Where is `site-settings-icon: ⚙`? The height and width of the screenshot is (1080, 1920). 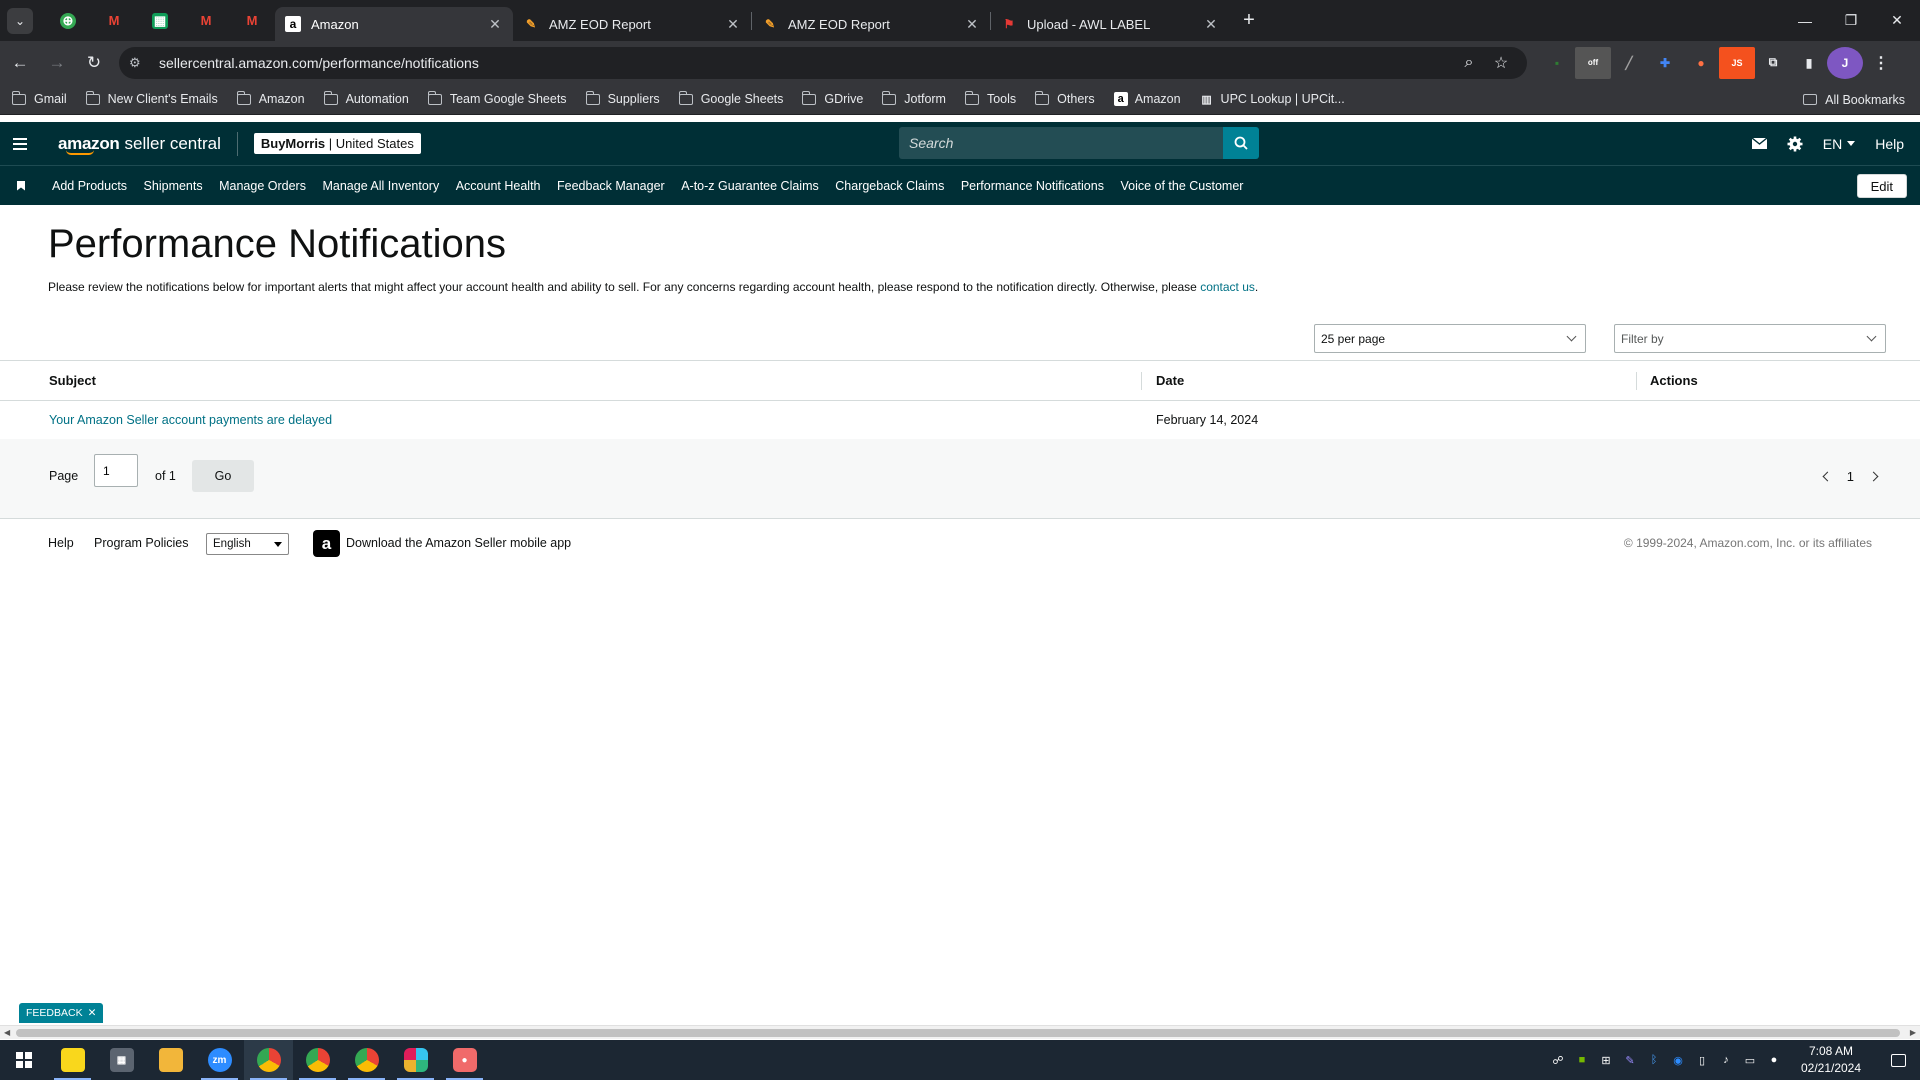 site-settings-icon: ⚙ is located at coordinates (139, 63).